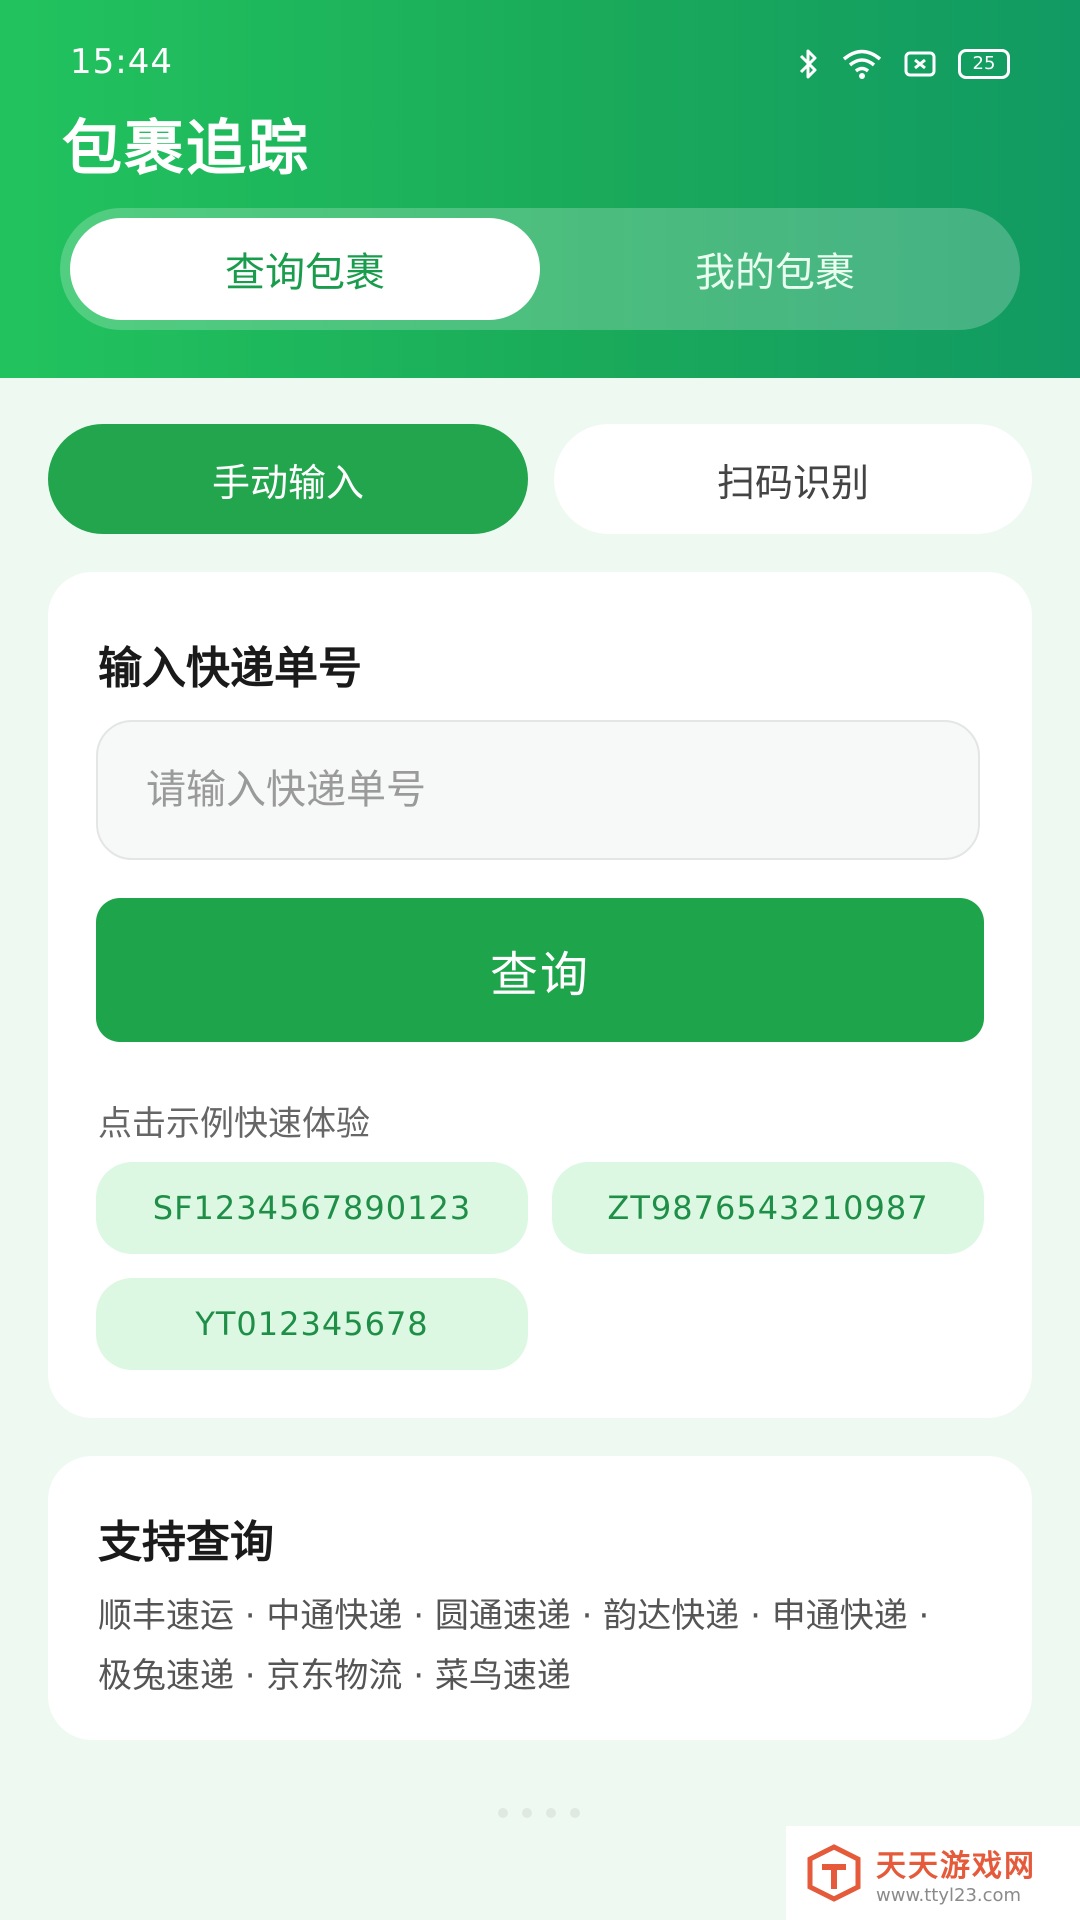 The image size is (1080, 1920). Describe the element at coordinates (334, 1676) in the screenshot. I see `carriers-line-2: 极兔速递 · 京东物流 · 菜鸟速递` at that location.